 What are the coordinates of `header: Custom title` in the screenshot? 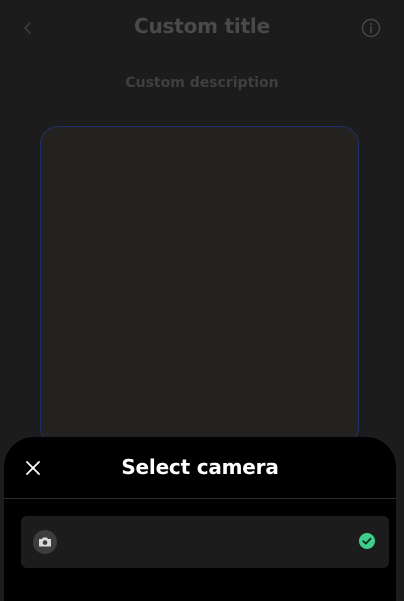 It's located at (202, 29).